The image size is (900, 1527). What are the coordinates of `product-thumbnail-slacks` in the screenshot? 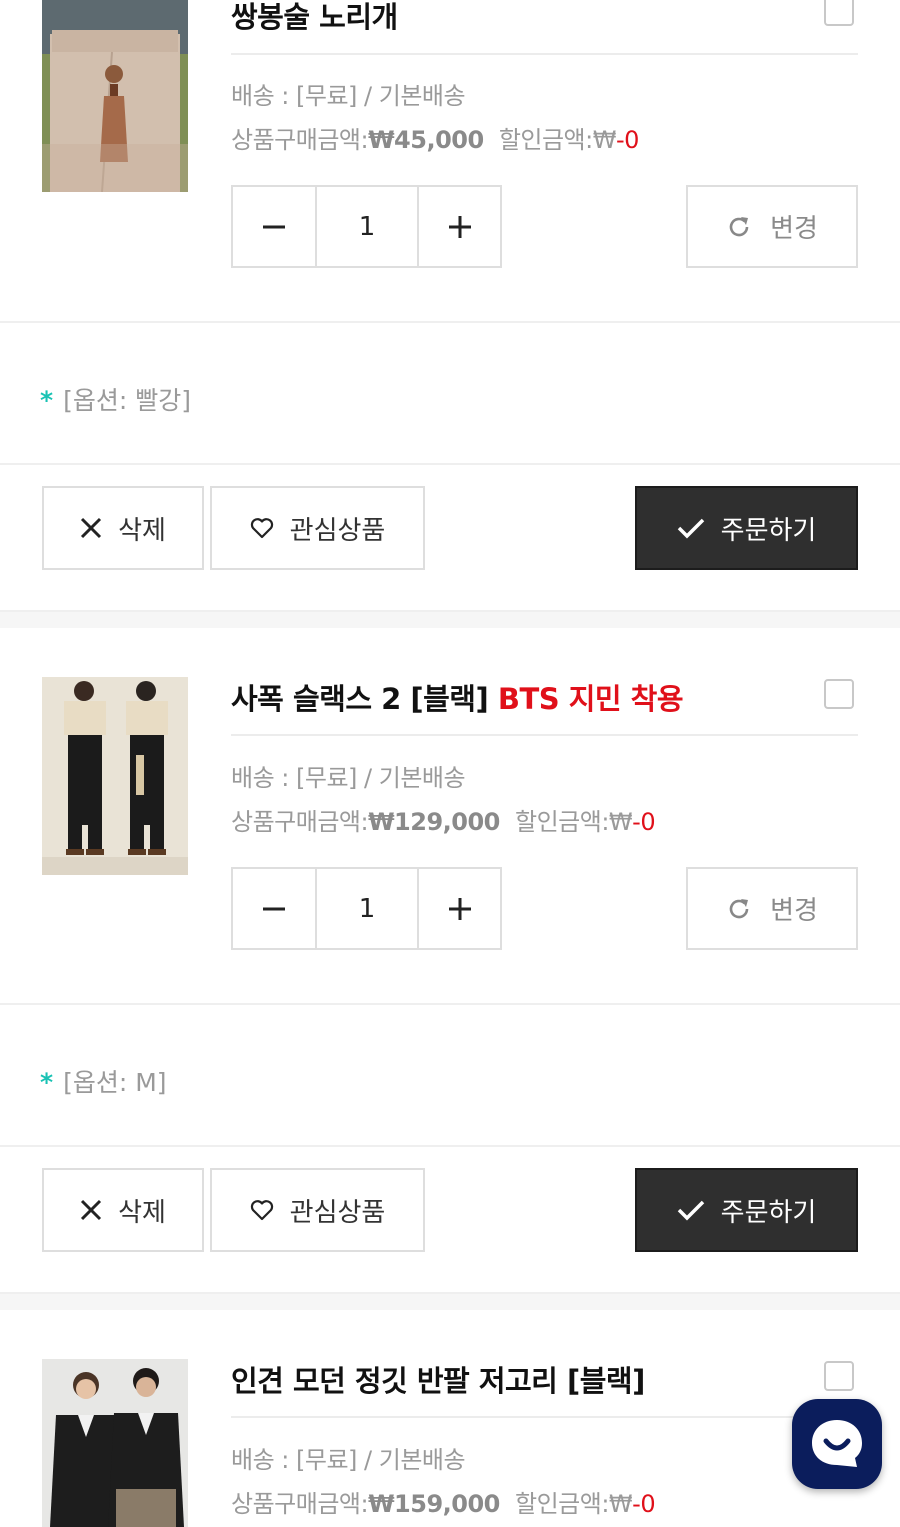 It's located at (115, 776).